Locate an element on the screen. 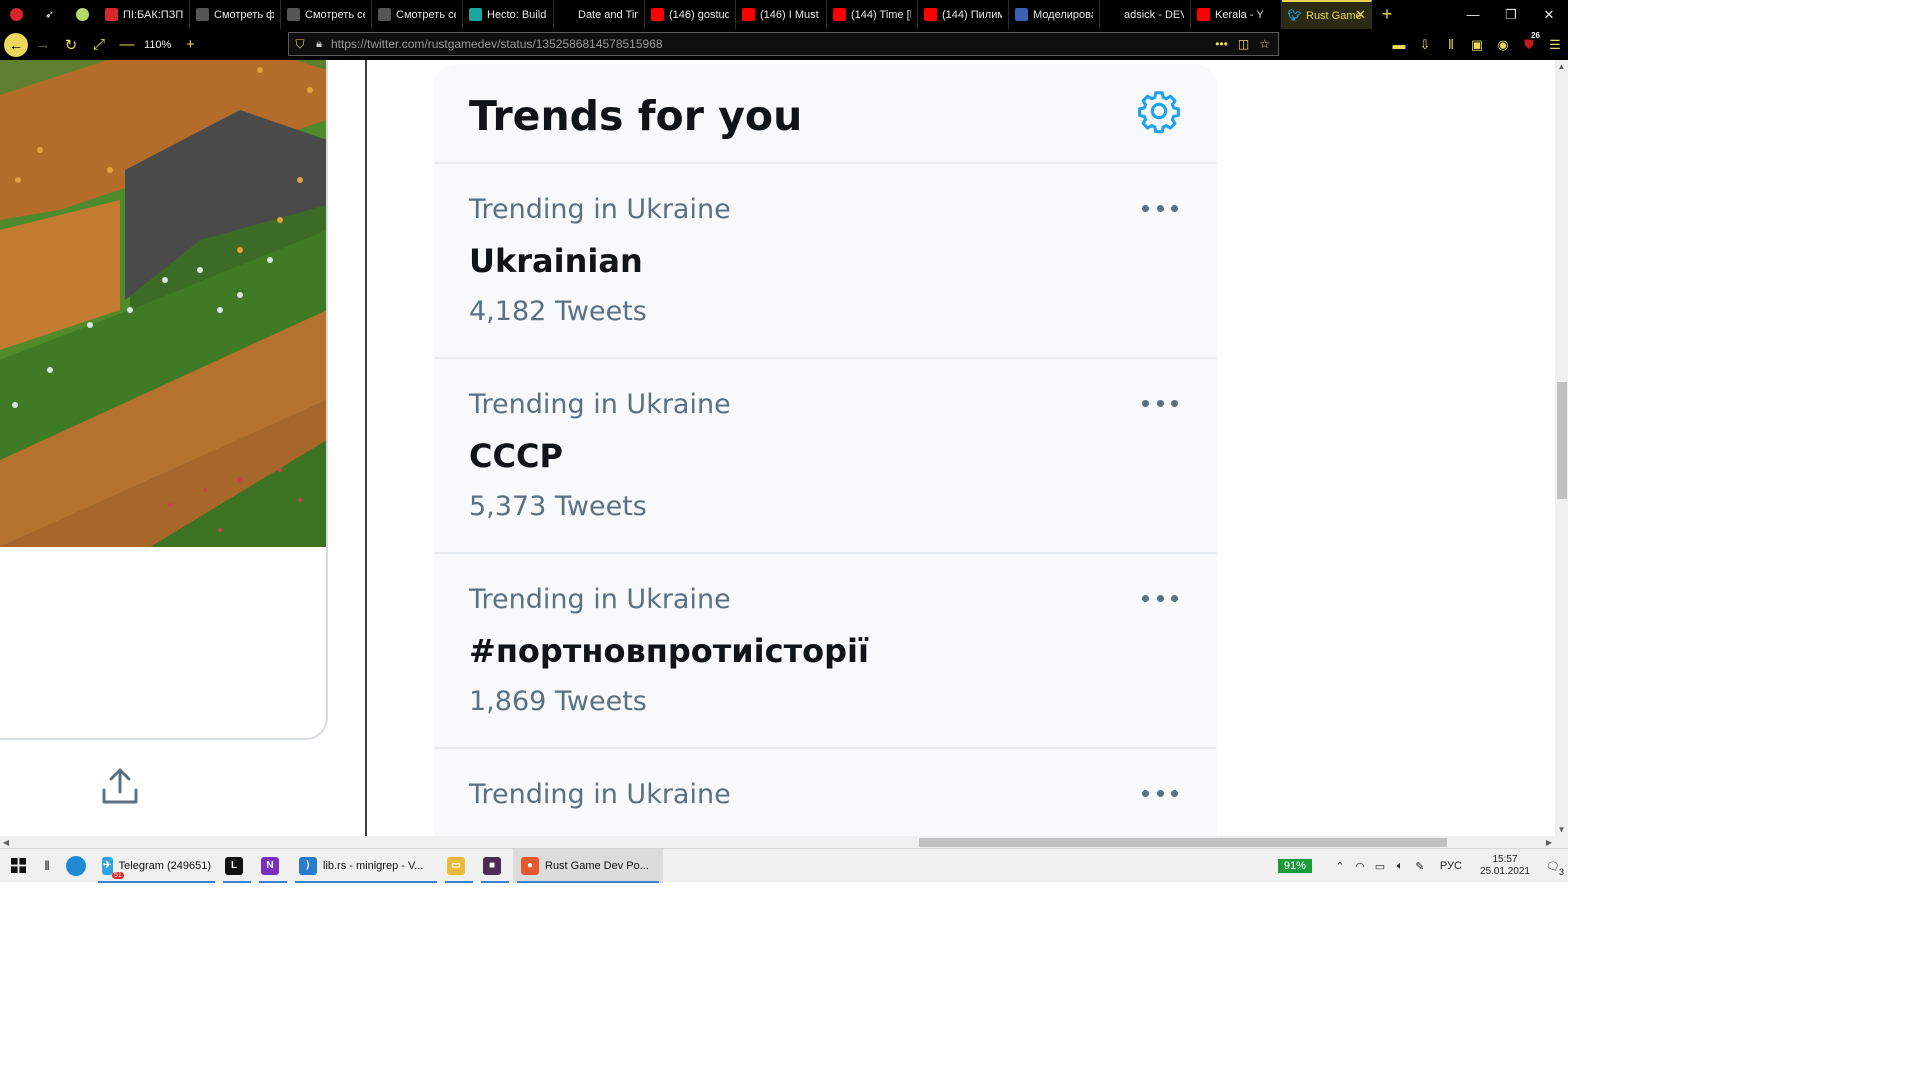 This screenshot has height=1080, width=1920. trend-context: Trending in Ukraine is located at coordinates (600, 209).